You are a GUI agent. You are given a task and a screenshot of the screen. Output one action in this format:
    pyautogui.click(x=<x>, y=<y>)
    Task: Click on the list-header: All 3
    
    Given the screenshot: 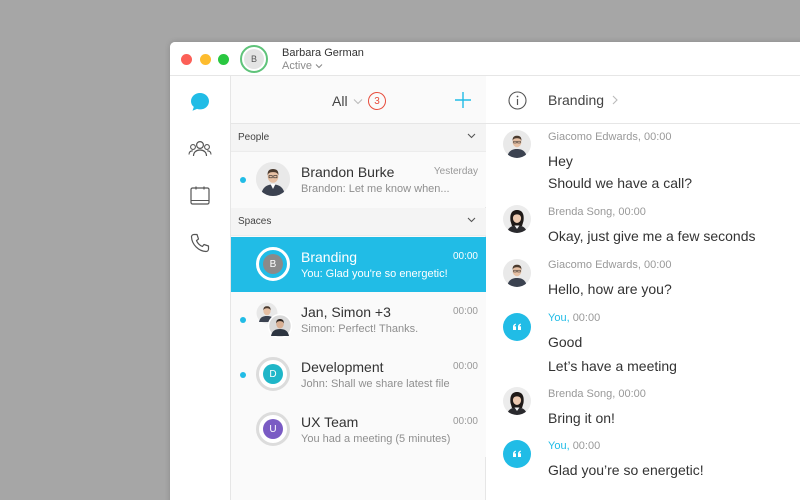 What is the action you would take?
    pyautogui.click(x=358, y=100)
    